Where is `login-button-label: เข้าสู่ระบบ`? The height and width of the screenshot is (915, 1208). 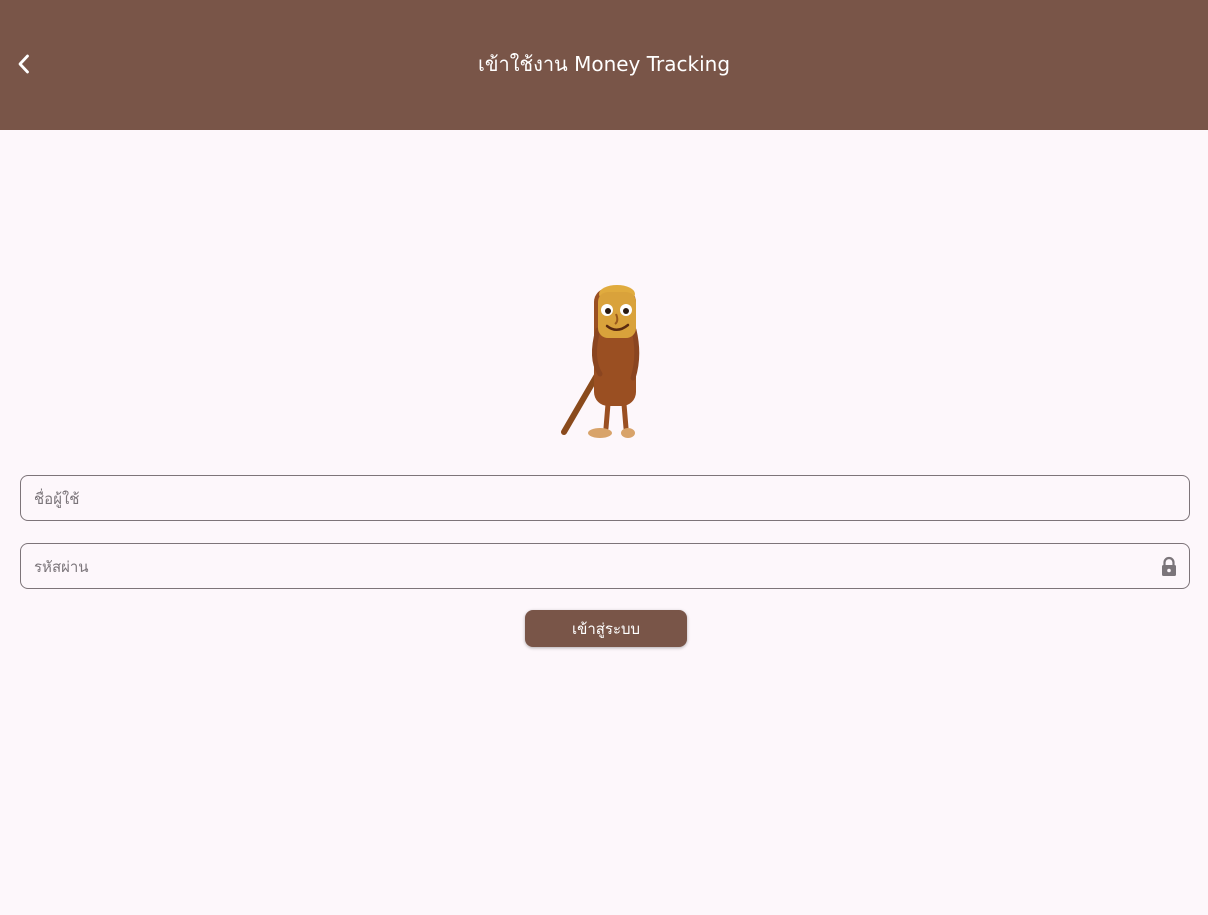 login-button-label: เข้าสู่ระบบ is located at coordinates (606, 628).